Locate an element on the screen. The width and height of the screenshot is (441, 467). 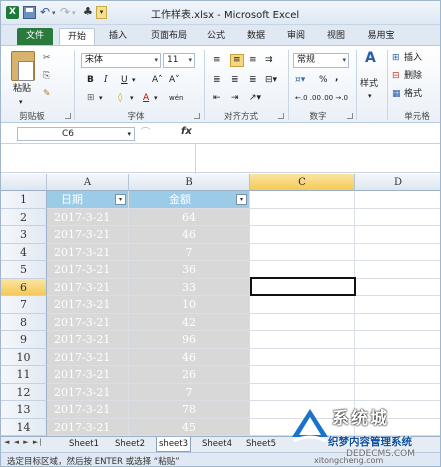
currency-icon: ¤▾ is located at coordinates (300, 80).